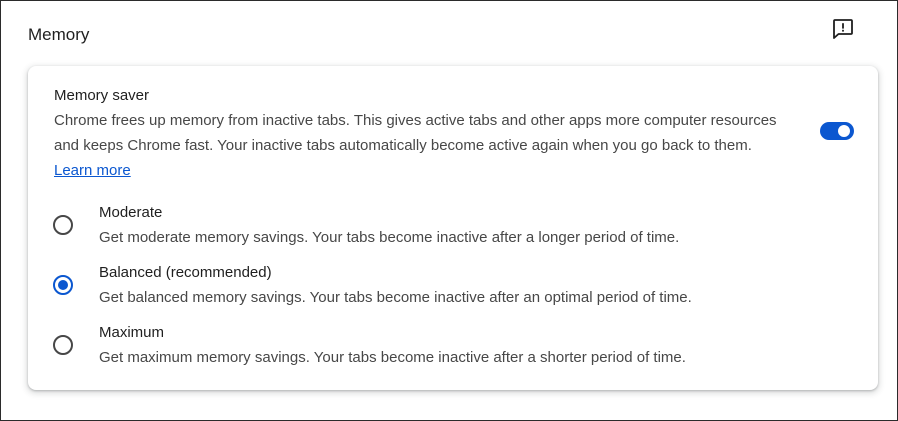 The height and width of the screenshot is (421, 898). What do you see at coordinates (63, 225) in the screenshot?
I see `radio-moderate` at bounding box center [63, 225].